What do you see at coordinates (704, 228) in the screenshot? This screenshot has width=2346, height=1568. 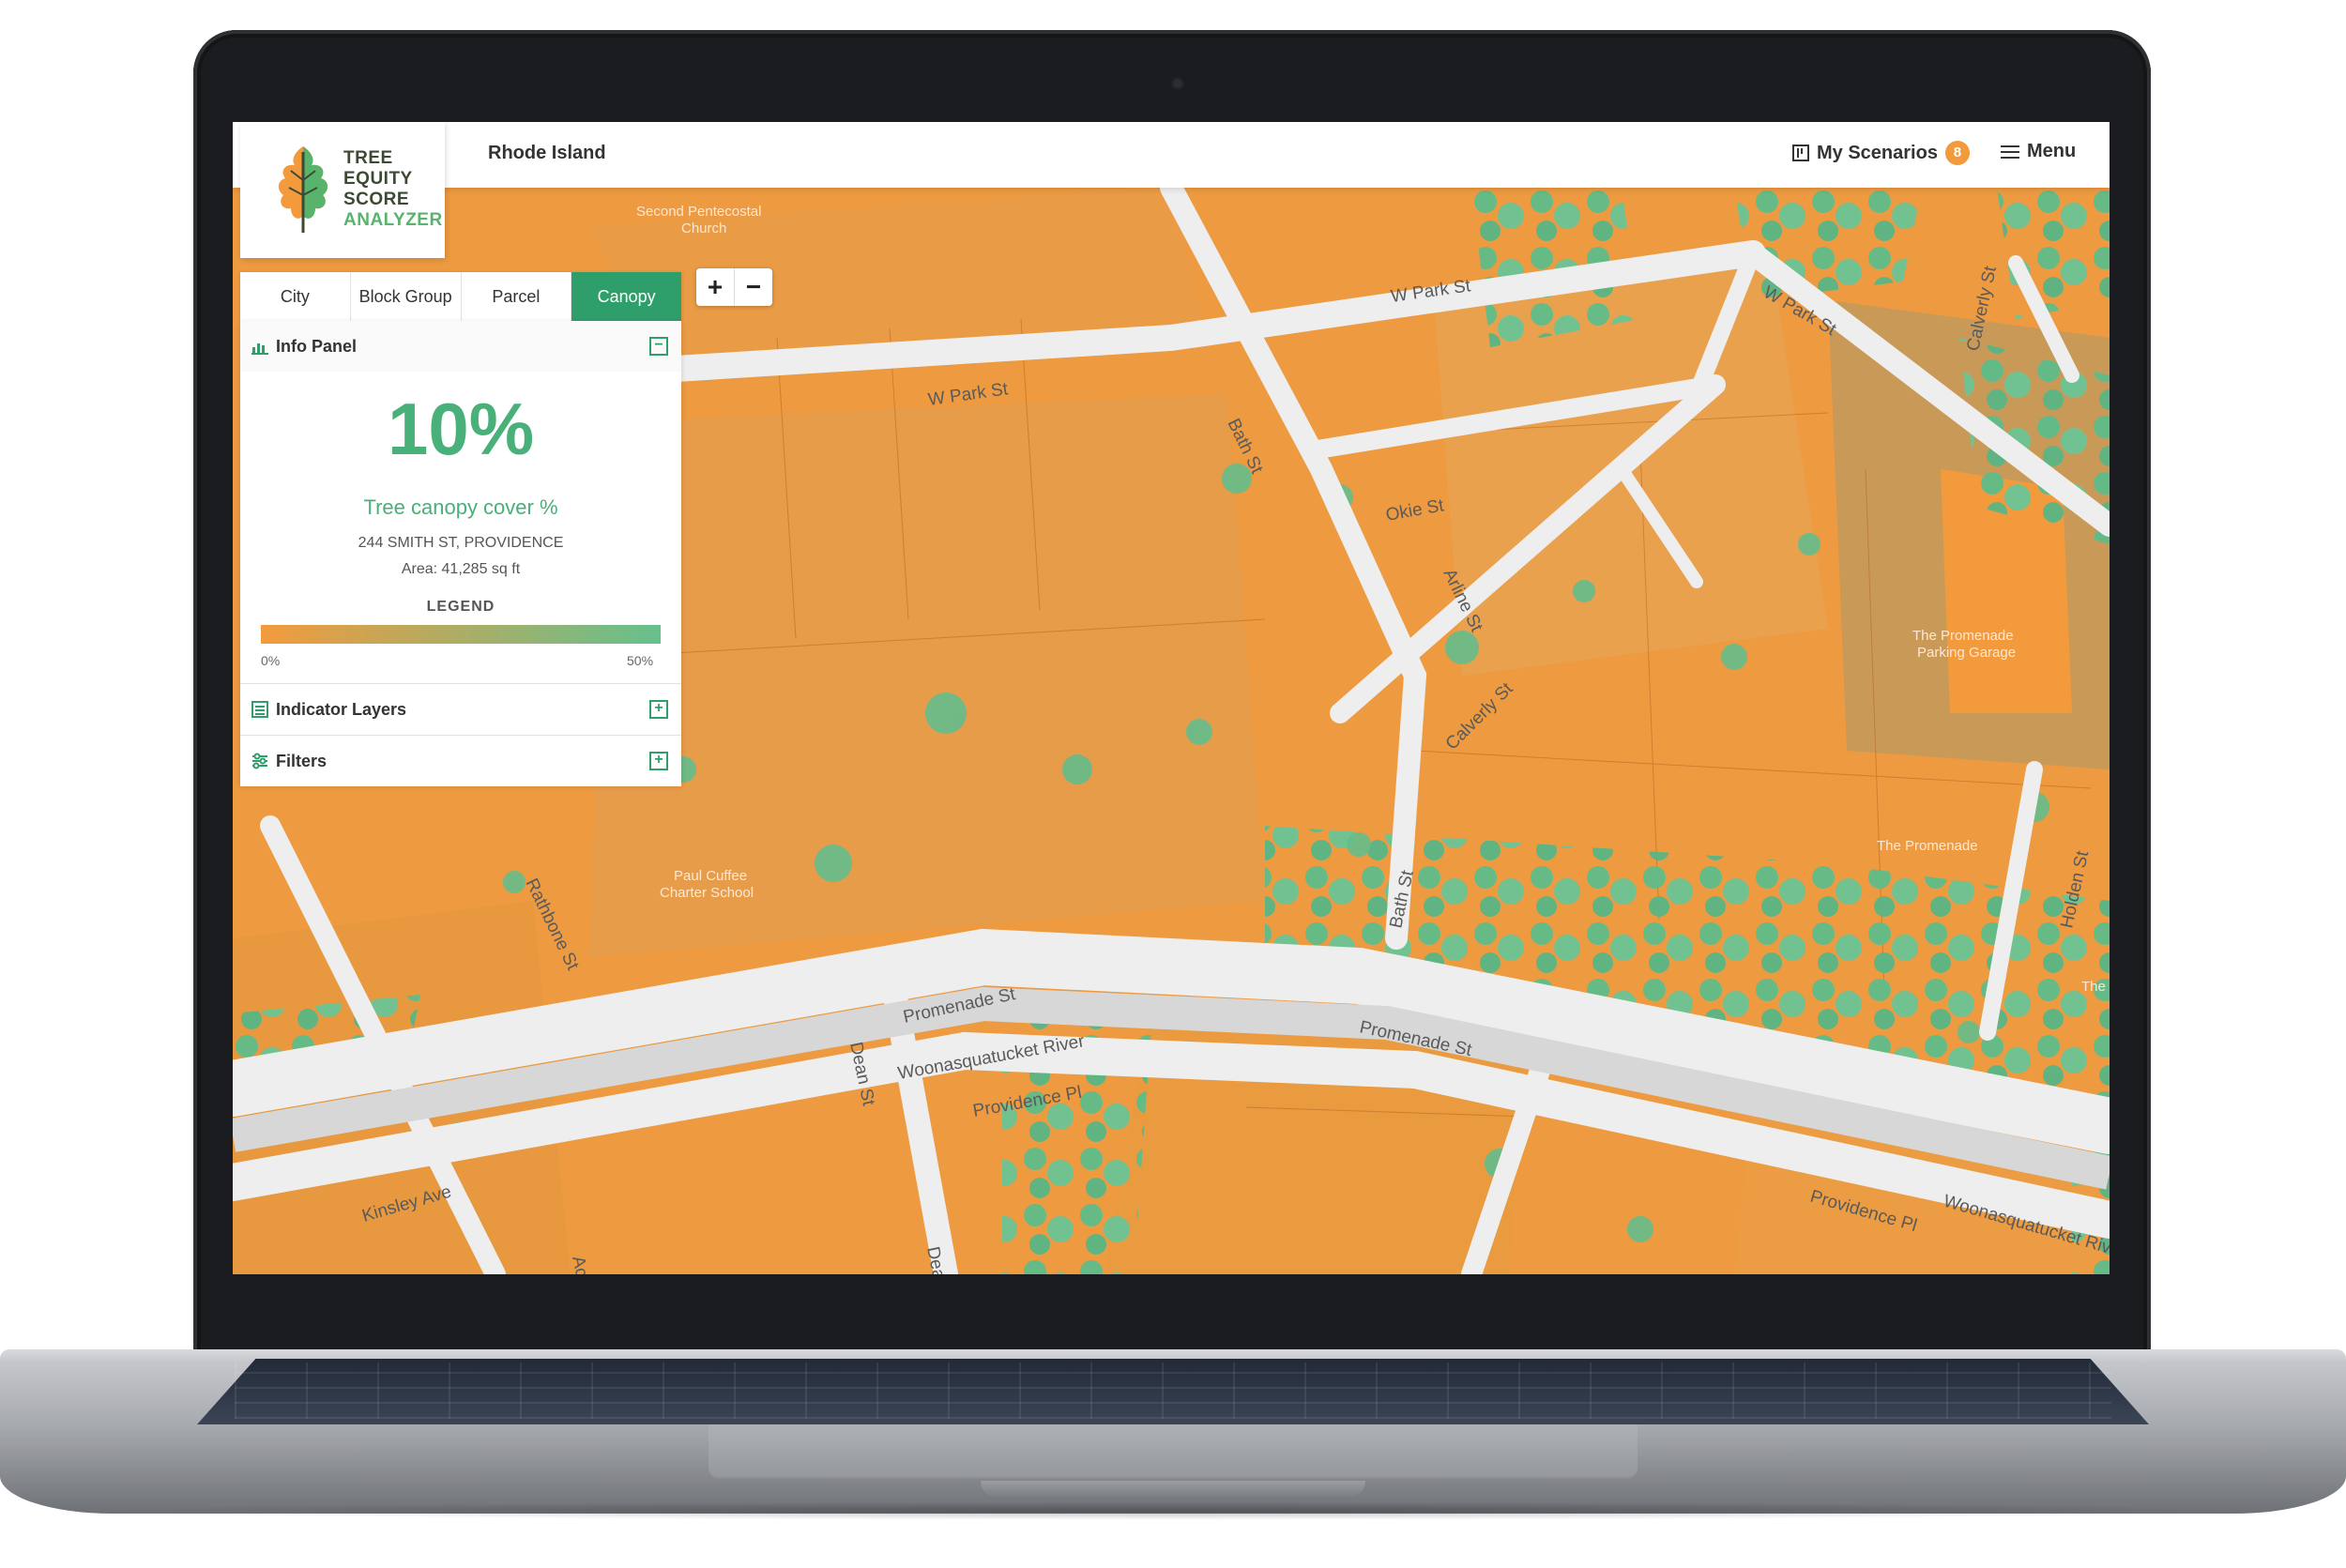 I see `poi-label: Church` at bounding box center [704, 228].